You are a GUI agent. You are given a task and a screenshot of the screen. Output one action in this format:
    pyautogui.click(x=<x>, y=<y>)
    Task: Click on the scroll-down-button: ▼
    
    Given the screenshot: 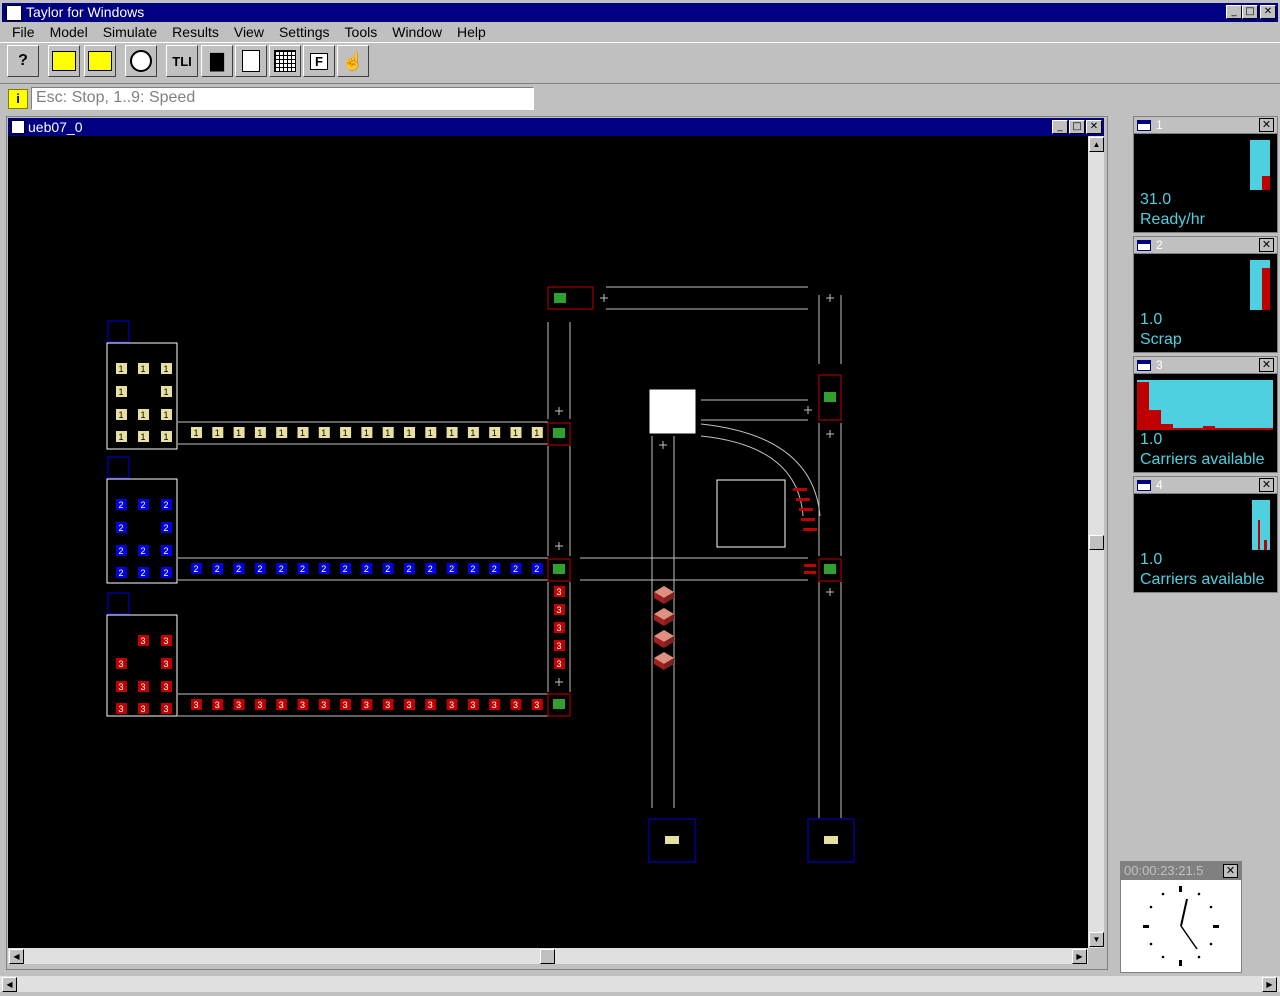 What is the action you would take?
    pyautogui.click(x=1096, y=939)
    